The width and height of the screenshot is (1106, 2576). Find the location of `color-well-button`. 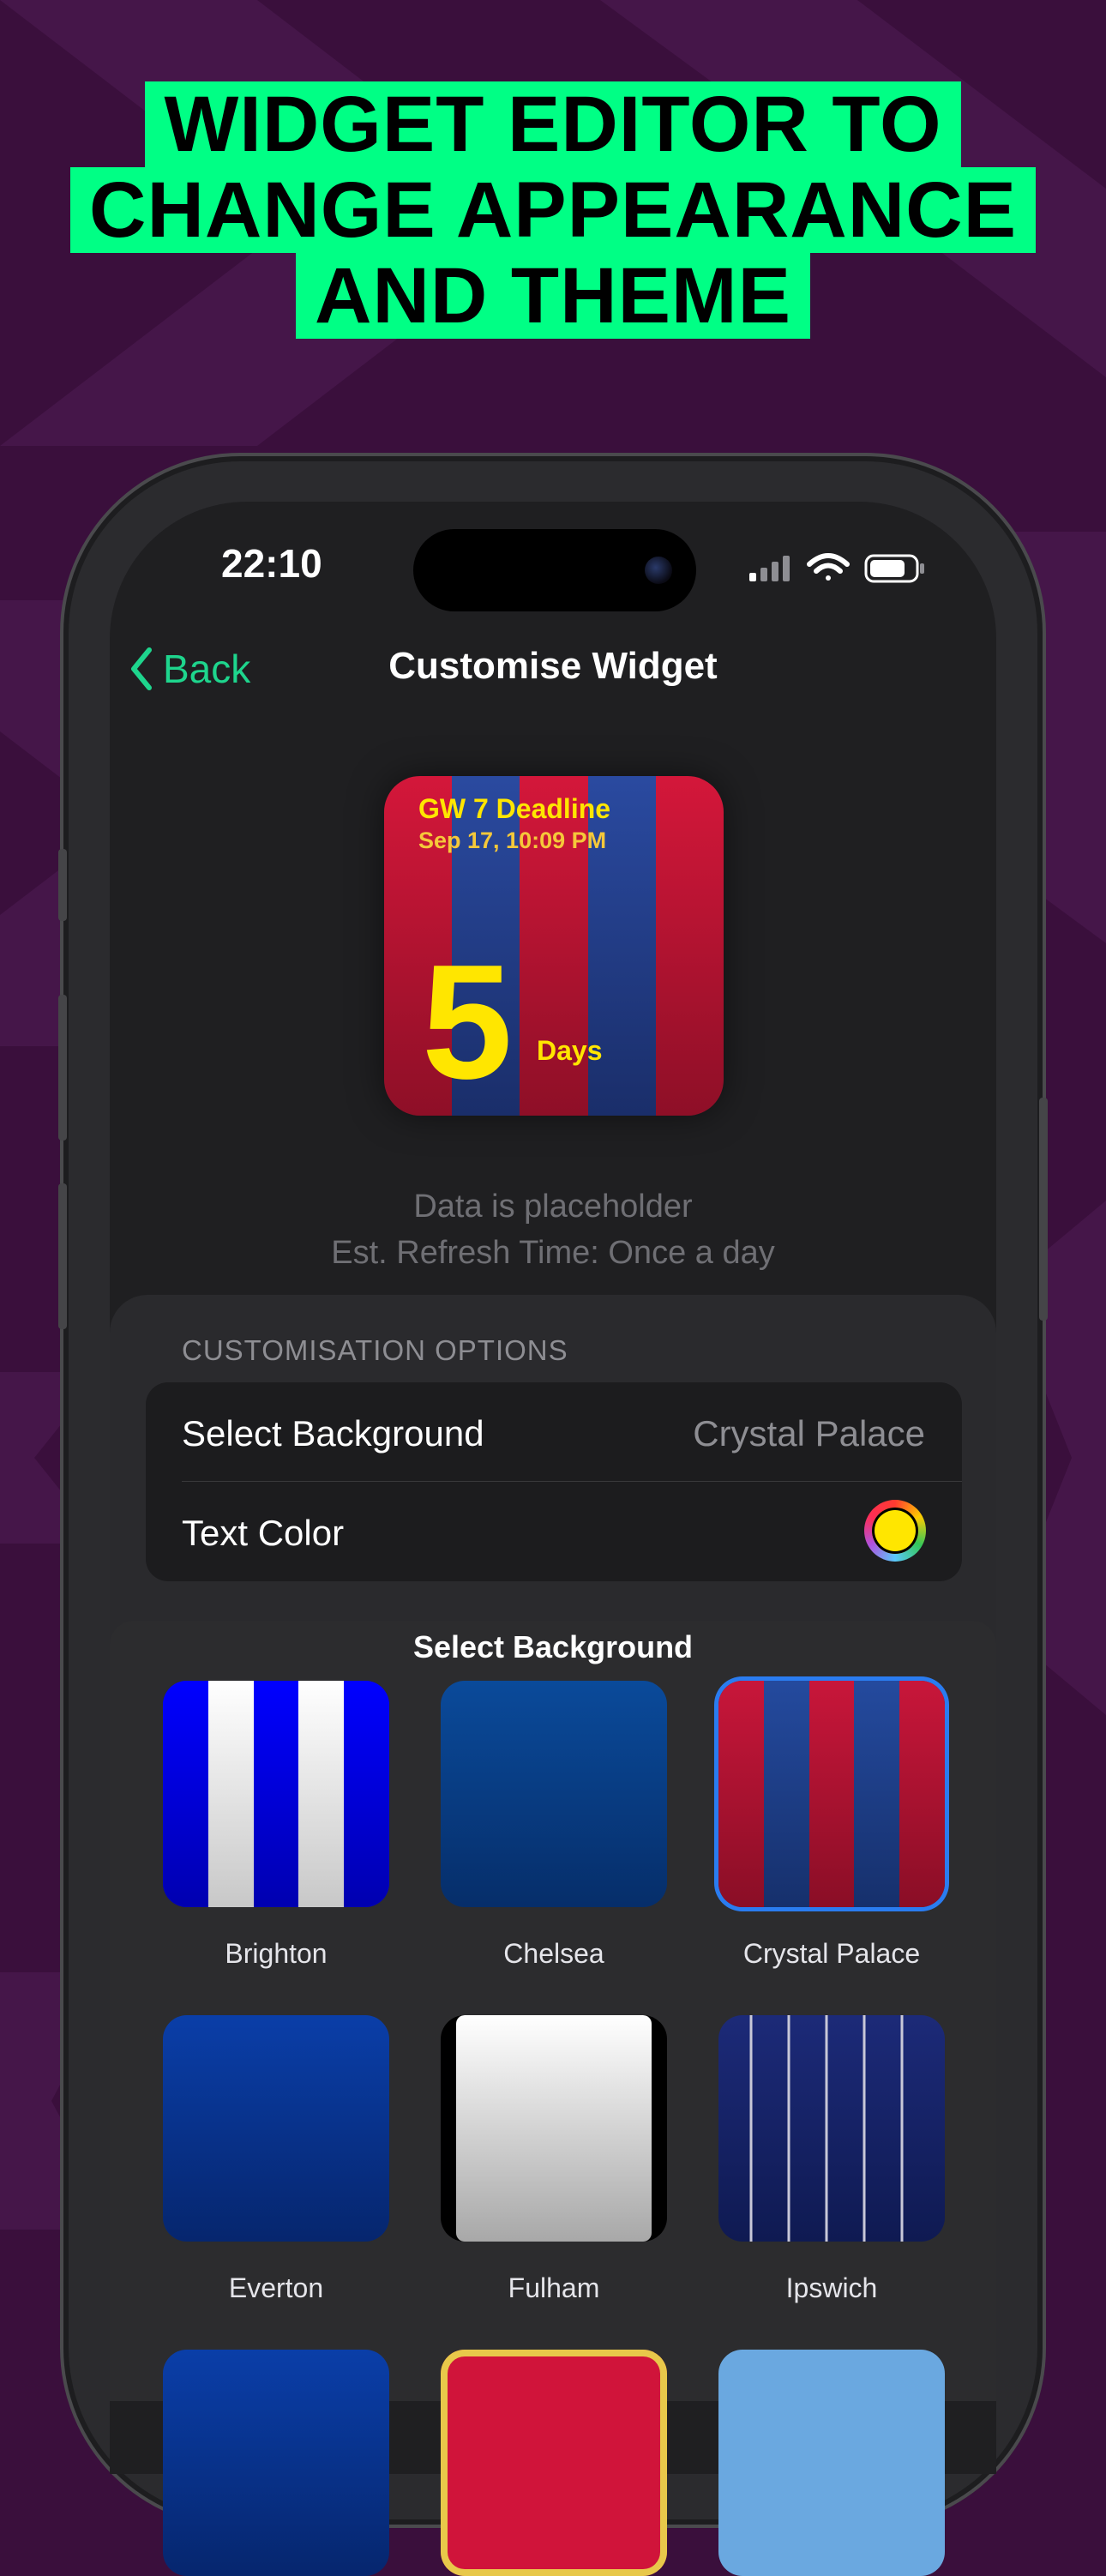

color-well-button is located at coordinates (895, 1531).